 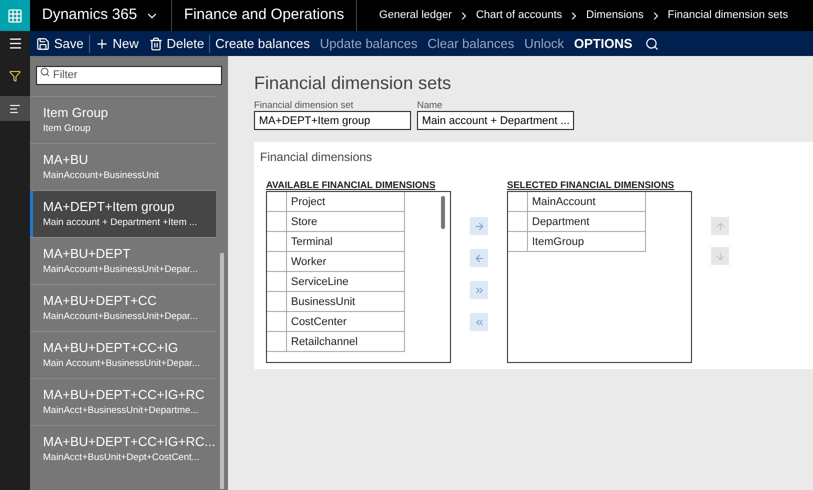 I want to click on breadcrumb-link: Financial dimension sets, so click(x=728, y=15).